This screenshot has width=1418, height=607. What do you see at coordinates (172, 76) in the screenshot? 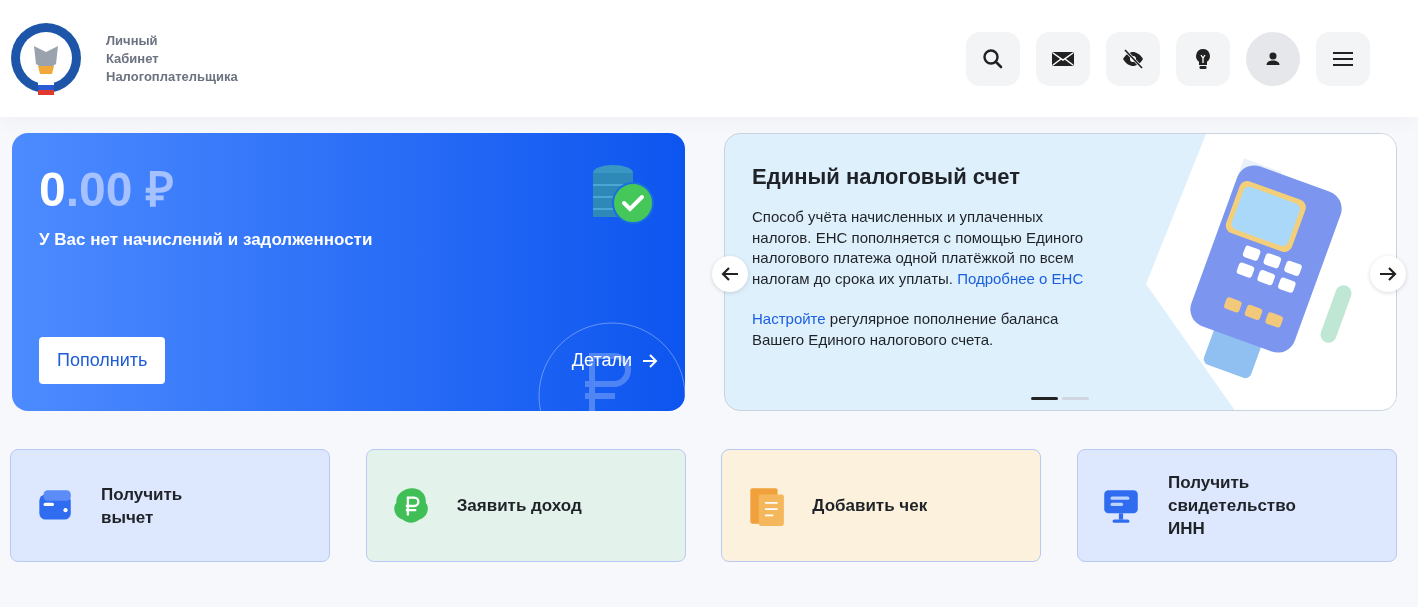
I see `title-text: Налогоплательщика` at bounding box center [172, 76].